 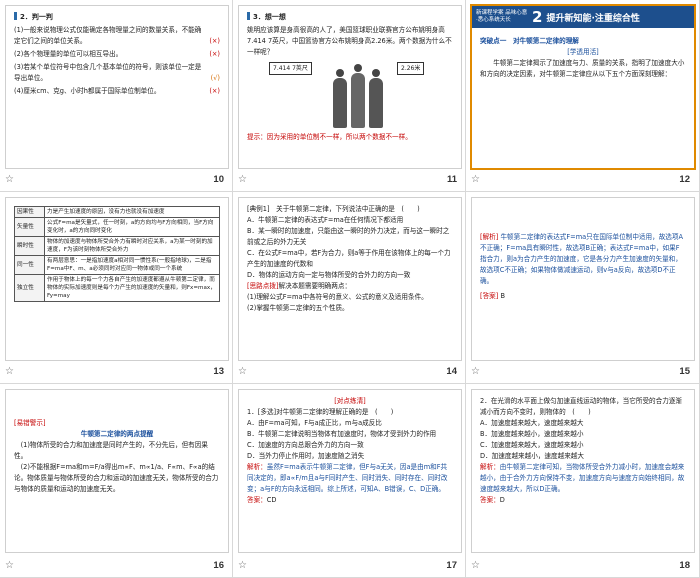 What do you see at coordinates (582, 180) in the screenshot?
I see `slide-footer: ☆ 12` at bounding box center [582, 180].